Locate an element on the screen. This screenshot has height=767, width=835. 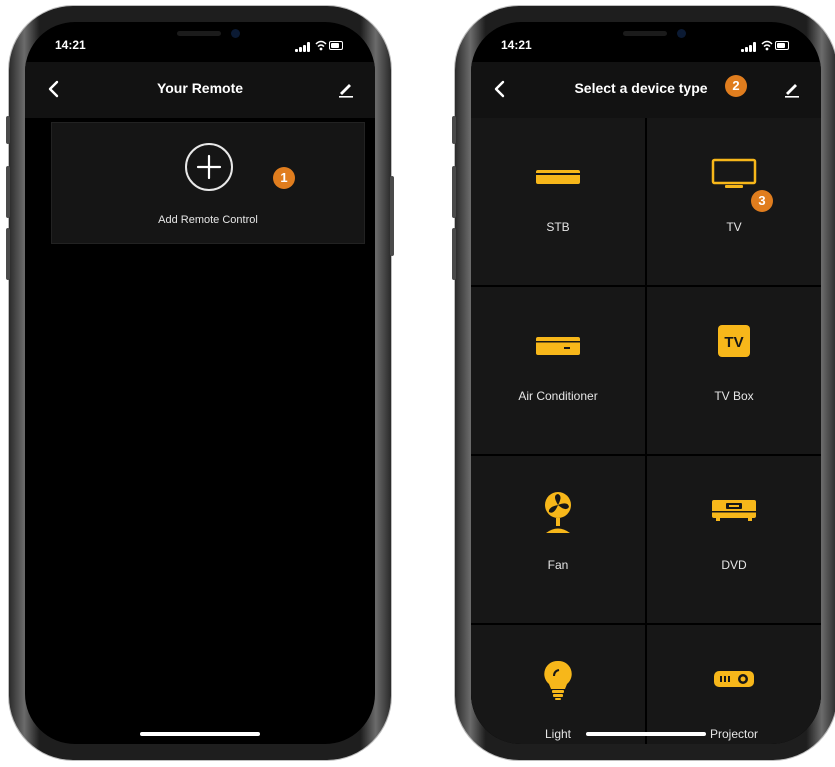
device-tile-tv: 3 TV is located at coordinates (734, 201).